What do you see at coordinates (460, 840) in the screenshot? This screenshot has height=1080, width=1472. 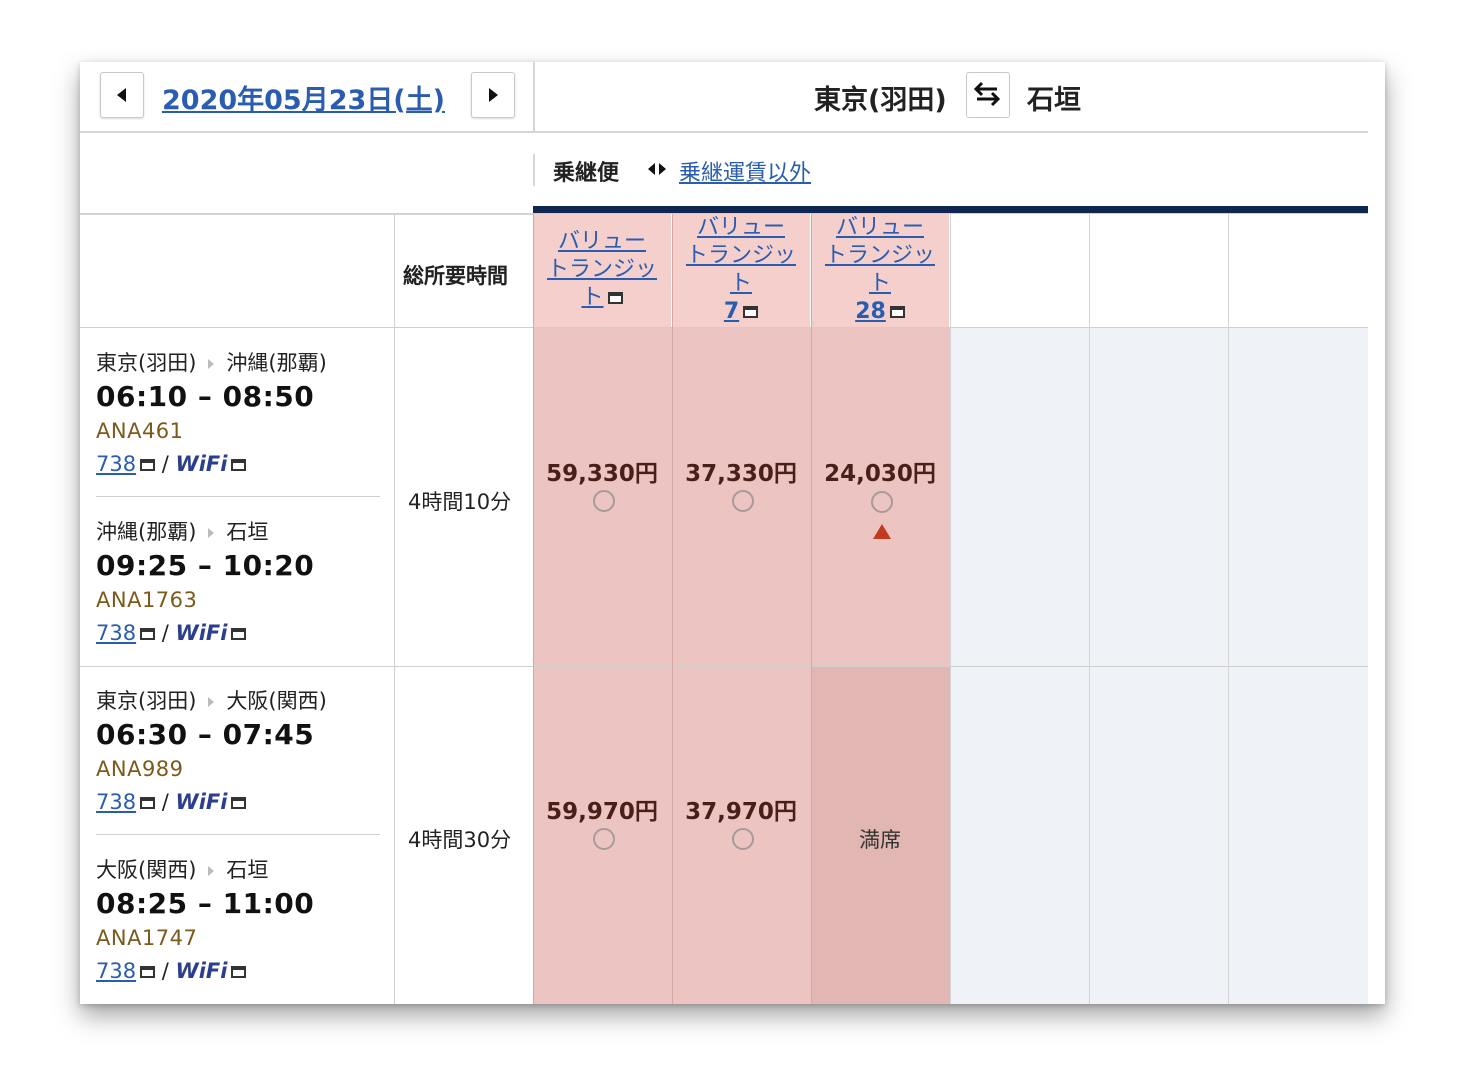 I see `total-duration: 4時間30分` at bounding box center [460, 840].